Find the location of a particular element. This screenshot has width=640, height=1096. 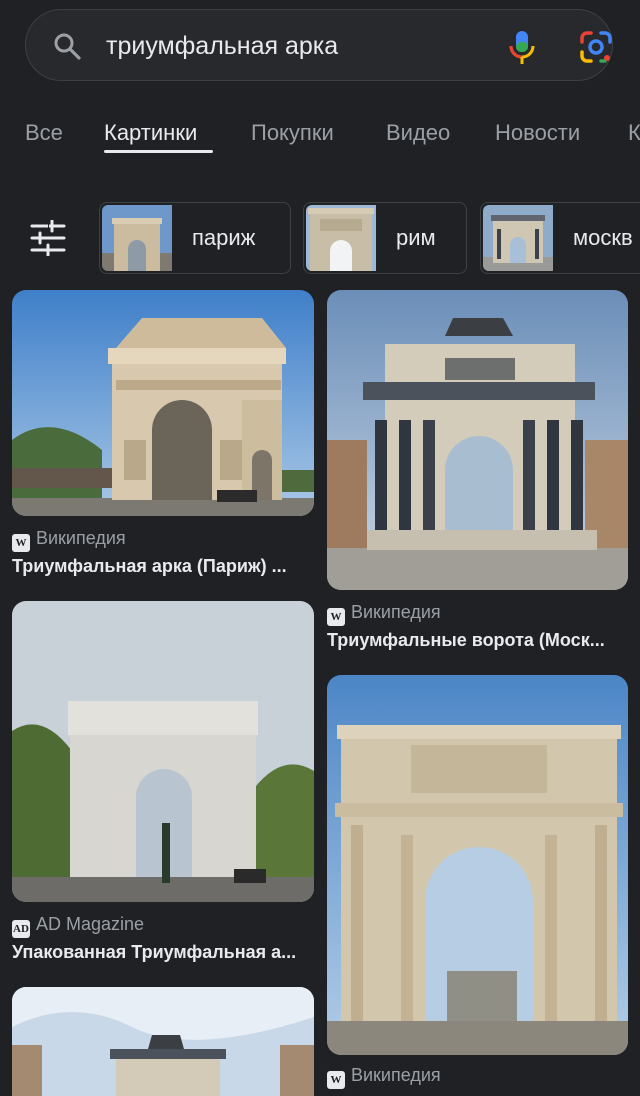

chip-paris: париж is located at coordinates (195, 238).